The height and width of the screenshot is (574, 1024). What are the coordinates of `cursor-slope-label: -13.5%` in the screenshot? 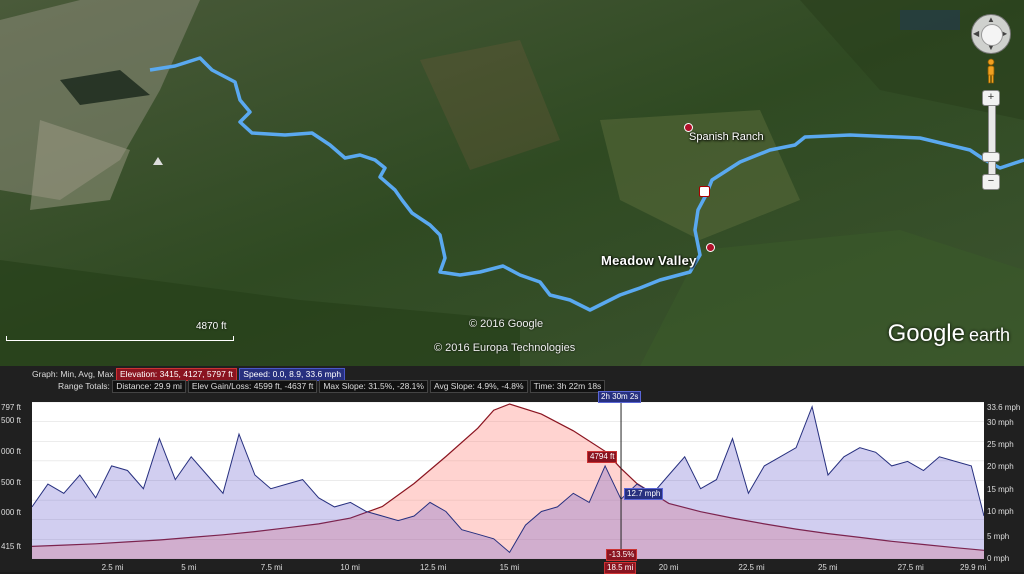 It's located at (622, 555).